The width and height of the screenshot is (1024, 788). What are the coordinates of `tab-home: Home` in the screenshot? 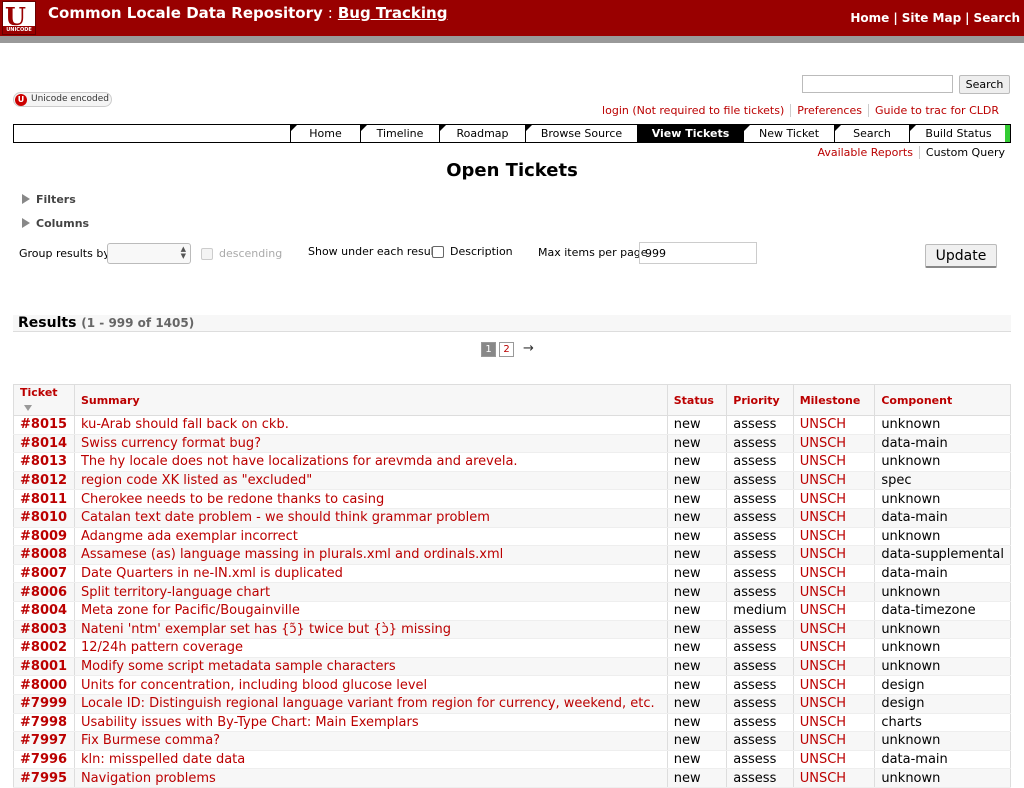 It's located at (325, 133).